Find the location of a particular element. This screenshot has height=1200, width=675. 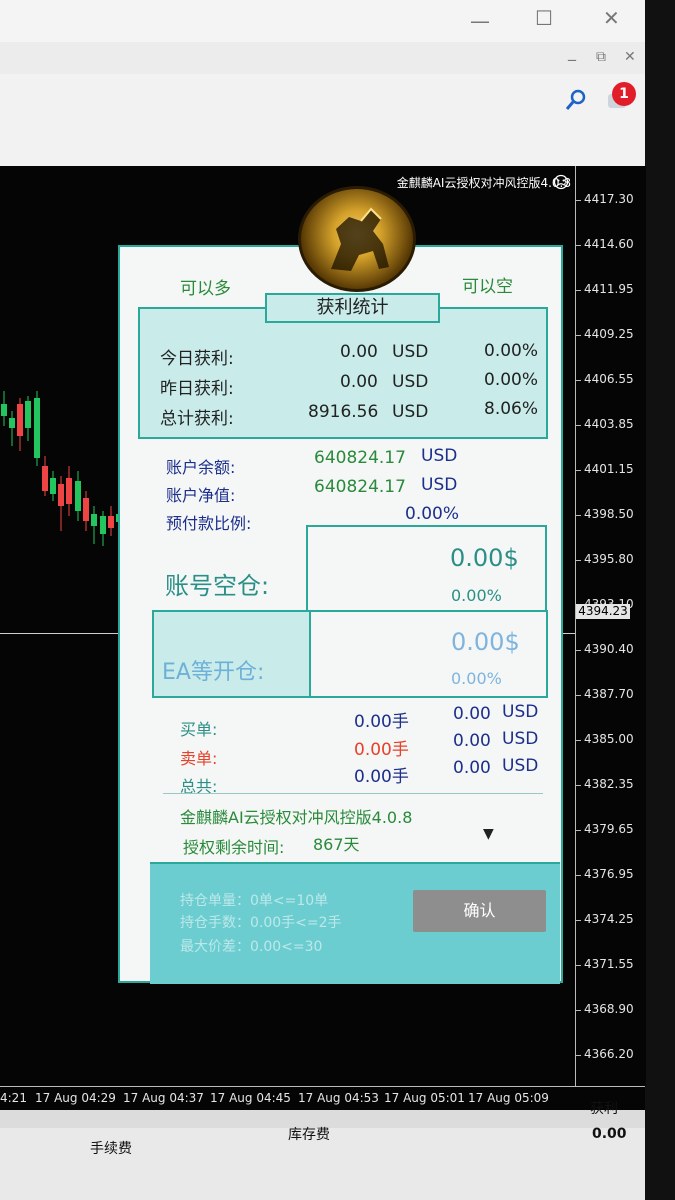

buy-lots: 0.00手 is located at coordinates (381, 722).